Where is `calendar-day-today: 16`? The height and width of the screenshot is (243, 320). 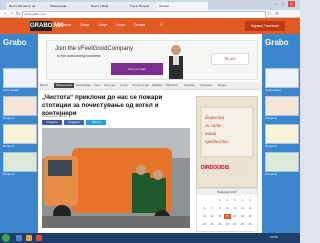
calendar-day-today: 16 is located at coordinates (227, 216).